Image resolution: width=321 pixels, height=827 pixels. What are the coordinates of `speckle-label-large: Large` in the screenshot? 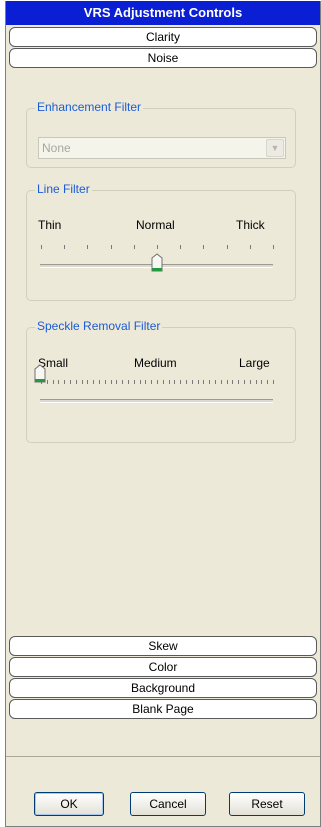 It's located at (254, 363).